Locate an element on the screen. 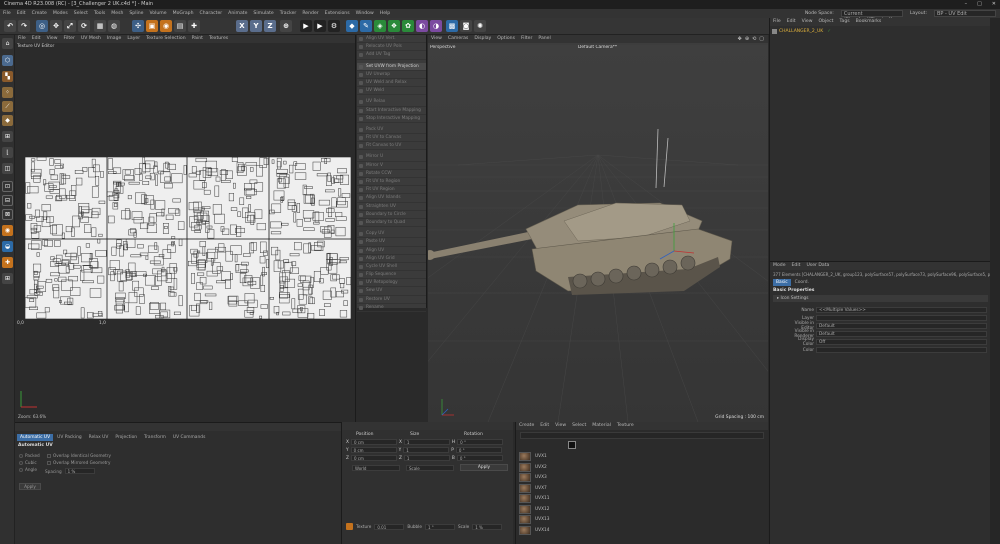 Image resolution: width=1000 pixels, height=544 pixels. uv-points-icon: ⊞ is located at coordinates (7, 136).